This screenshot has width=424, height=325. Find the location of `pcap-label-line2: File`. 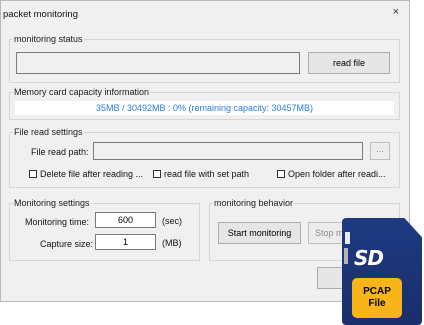

pcap-label-line2: File is located at coordinates (377, 303).